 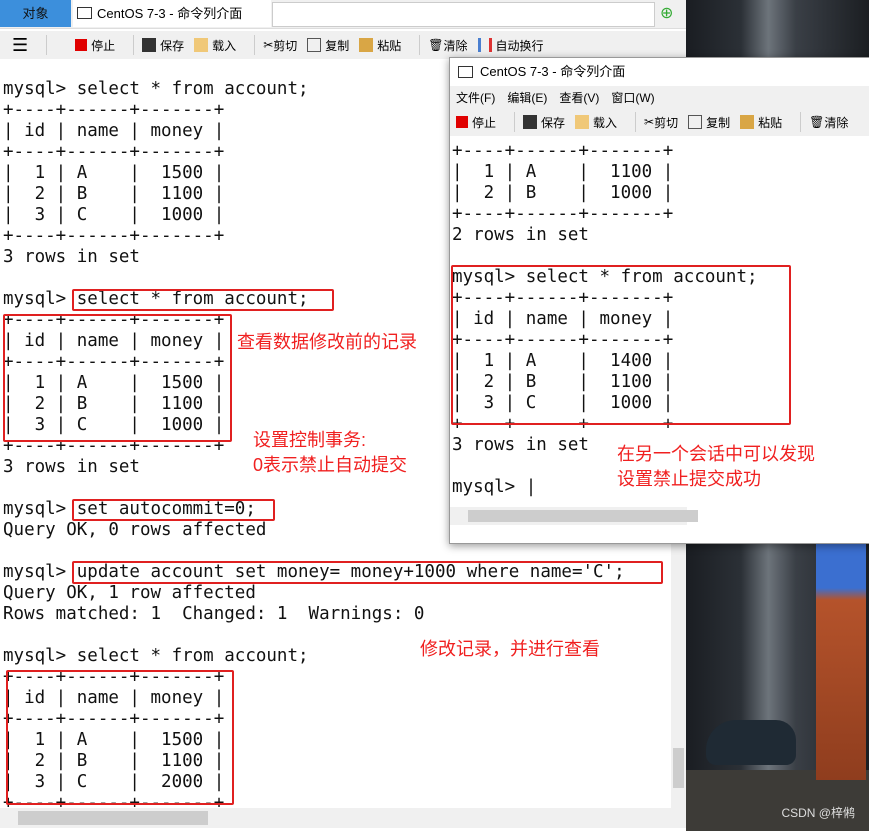 I want to click on tab-label: CentOS 7-3 - 命令列介面, so click(x=170, y=13).